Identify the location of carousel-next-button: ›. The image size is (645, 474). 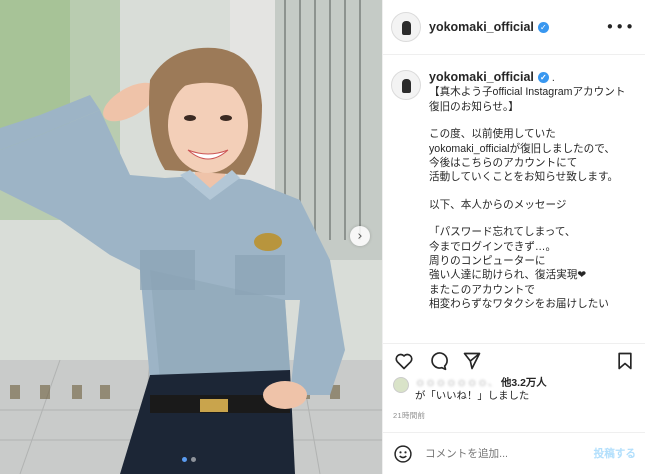
(360, 236).